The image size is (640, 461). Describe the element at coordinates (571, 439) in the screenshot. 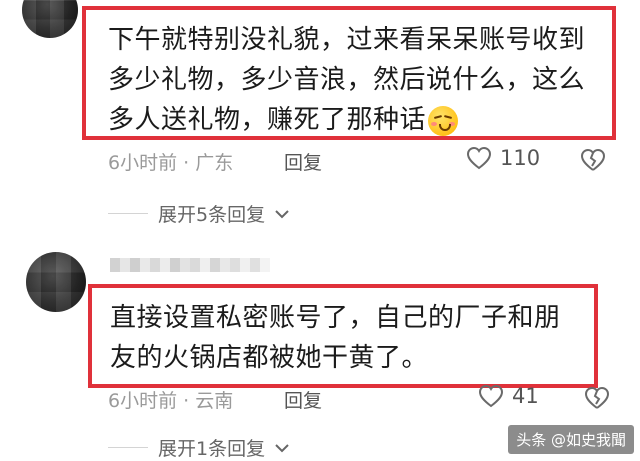

I see `watermark: 头条 @如史我聞` at that location.